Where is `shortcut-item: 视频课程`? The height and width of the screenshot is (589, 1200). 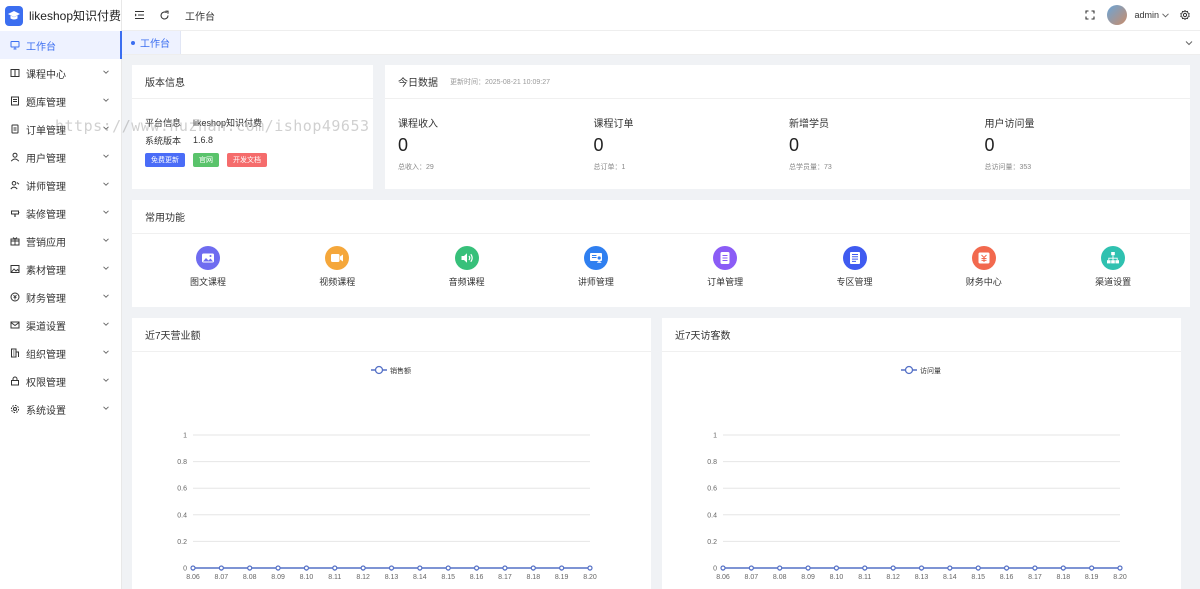 shortcut-item: 视频课程 is located at coordinates (337, 267).